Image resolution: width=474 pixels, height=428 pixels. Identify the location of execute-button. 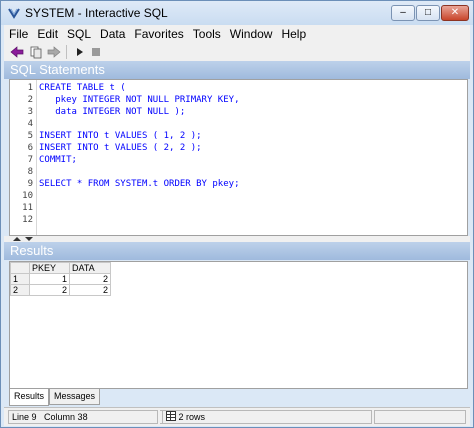
(80, 52).